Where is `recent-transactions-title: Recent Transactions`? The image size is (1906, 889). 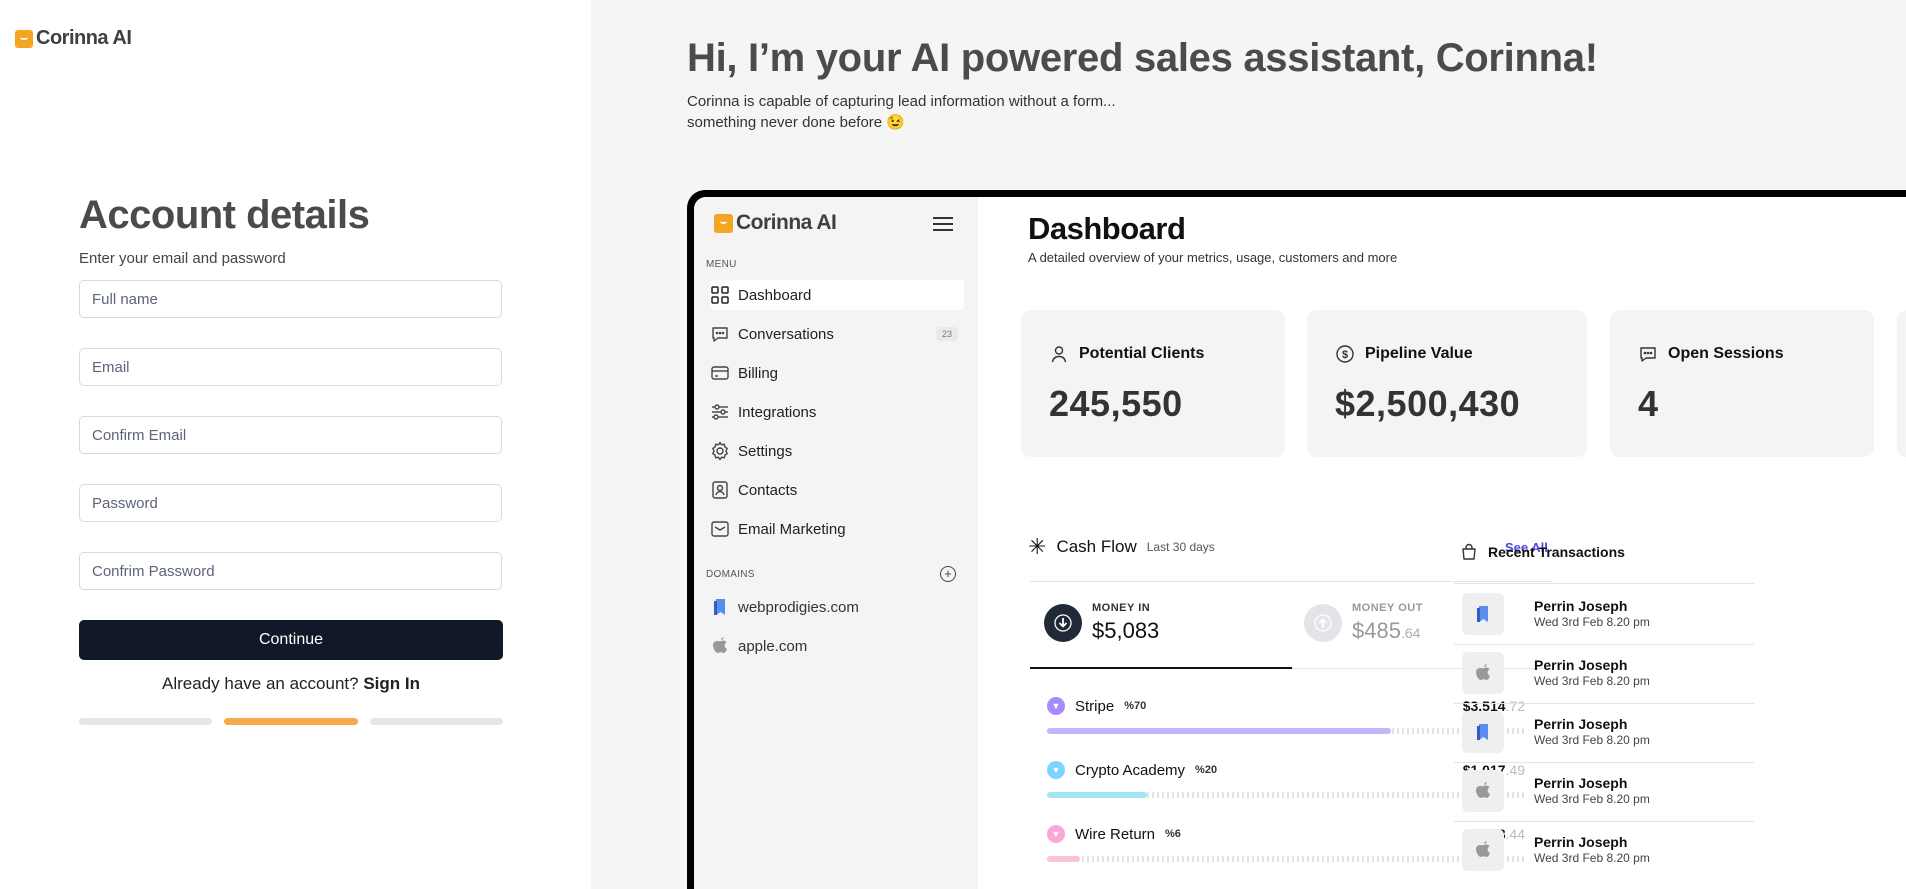
recent-transactions-title: Recent Transactions is located at coordinates (1556, 552).